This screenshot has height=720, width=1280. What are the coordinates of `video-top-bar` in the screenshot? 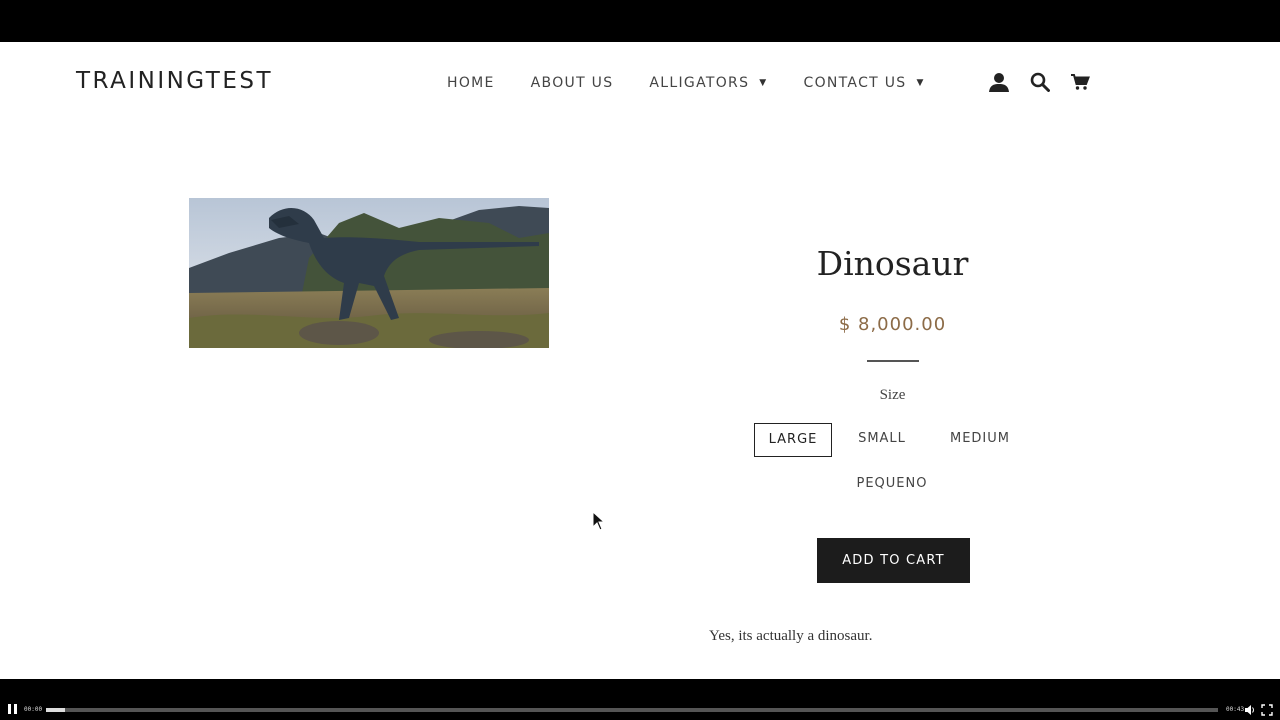 It's located at (640, 21).